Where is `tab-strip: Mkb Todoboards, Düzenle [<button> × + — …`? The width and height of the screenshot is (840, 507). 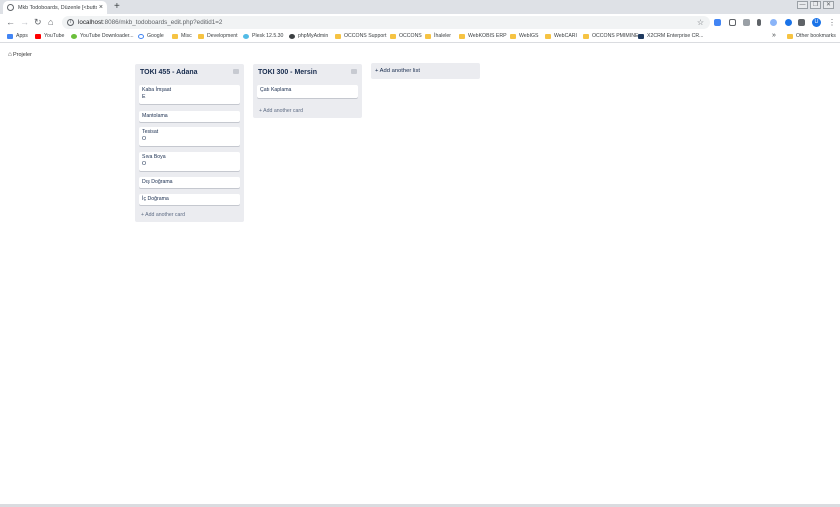 tab-strip: Mkb Todoboards, Düzenle [<button> × + — … is located at coordinates (420, 7).